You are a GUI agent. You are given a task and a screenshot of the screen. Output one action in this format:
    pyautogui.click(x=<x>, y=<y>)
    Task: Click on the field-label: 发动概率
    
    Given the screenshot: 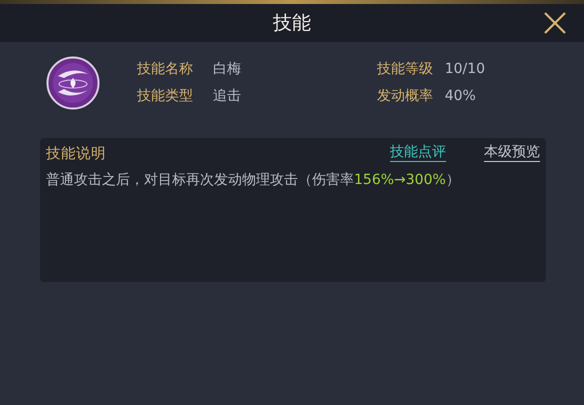 What is the action you would take?
    pyautogui.click(x=405, y=96)
    